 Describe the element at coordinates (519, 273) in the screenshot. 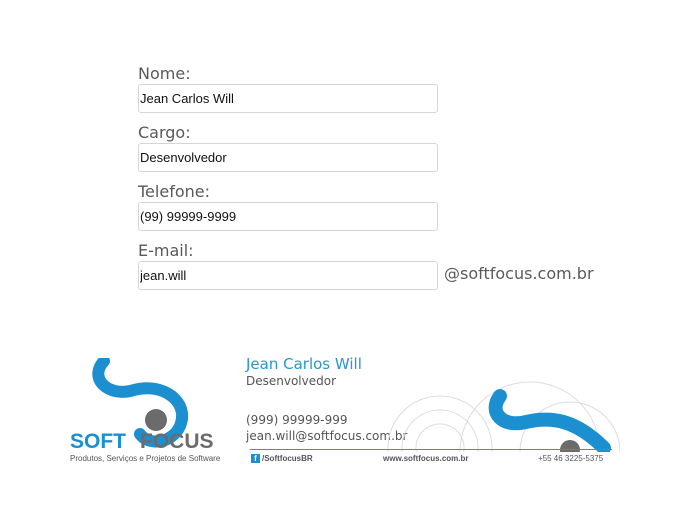

I see `email-domain-suffix: @softfocus.com.br` at that location.